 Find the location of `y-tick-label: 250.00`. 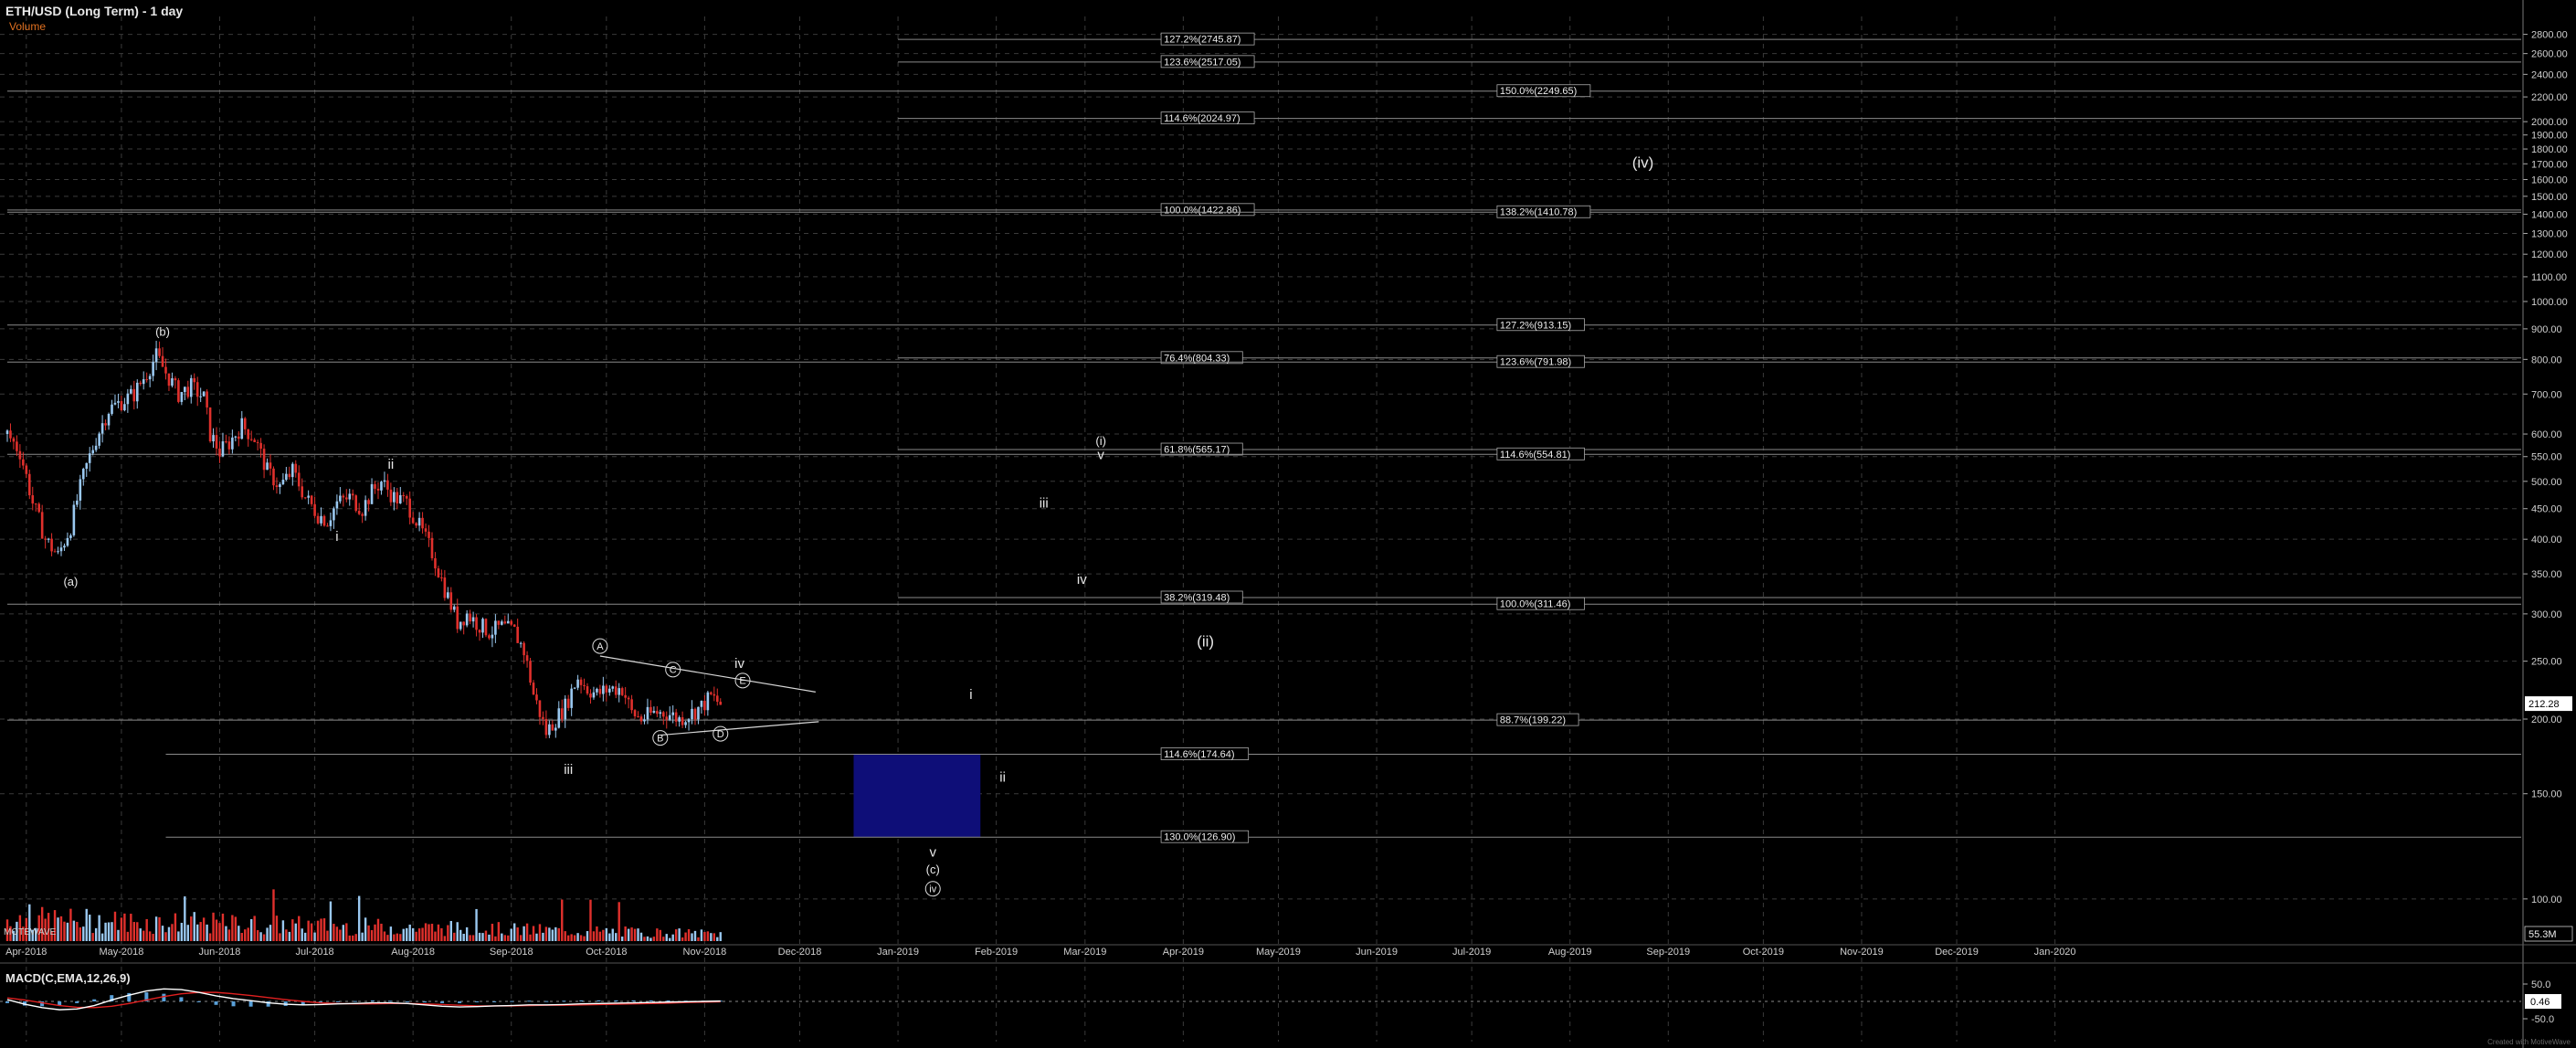

y-tick-label: 250.00 is located at coordinates (2546, 662).